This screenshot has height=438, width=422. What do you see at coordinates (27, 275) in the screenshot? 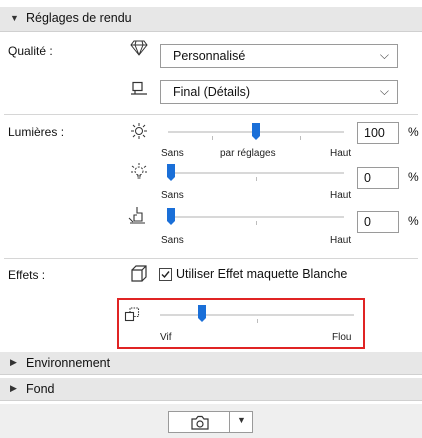
I see `effects-label: Effets :` at bounding box center [27, 275].